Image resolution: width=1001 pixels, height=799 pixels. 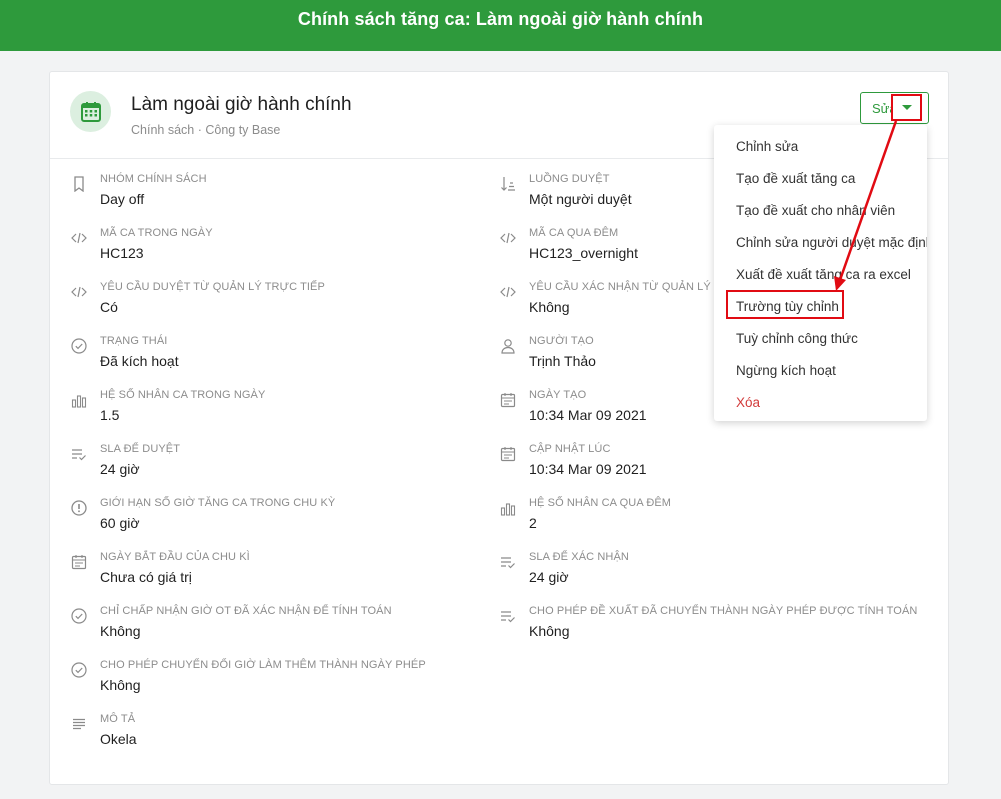 What do you see at coordinates (140, 449) in the screenshot?
I see `field-label: SLA để duyệt` at bounding box center [140, 449].